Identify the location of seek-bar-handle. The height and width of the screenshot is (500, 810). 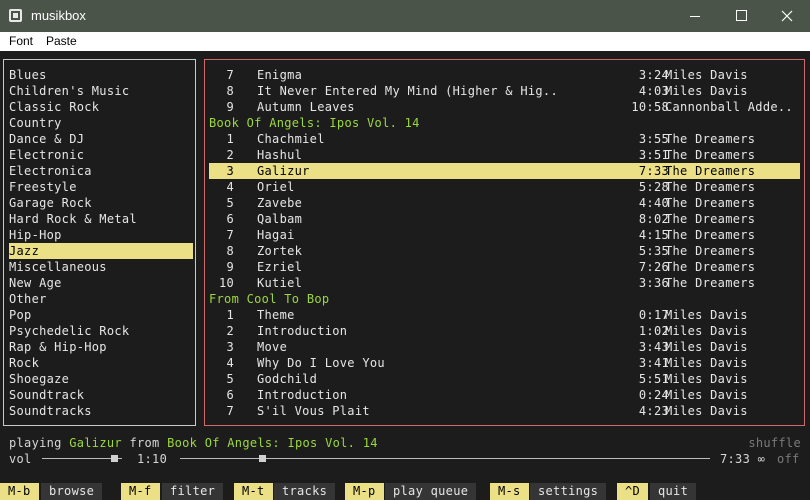
(262, 458).